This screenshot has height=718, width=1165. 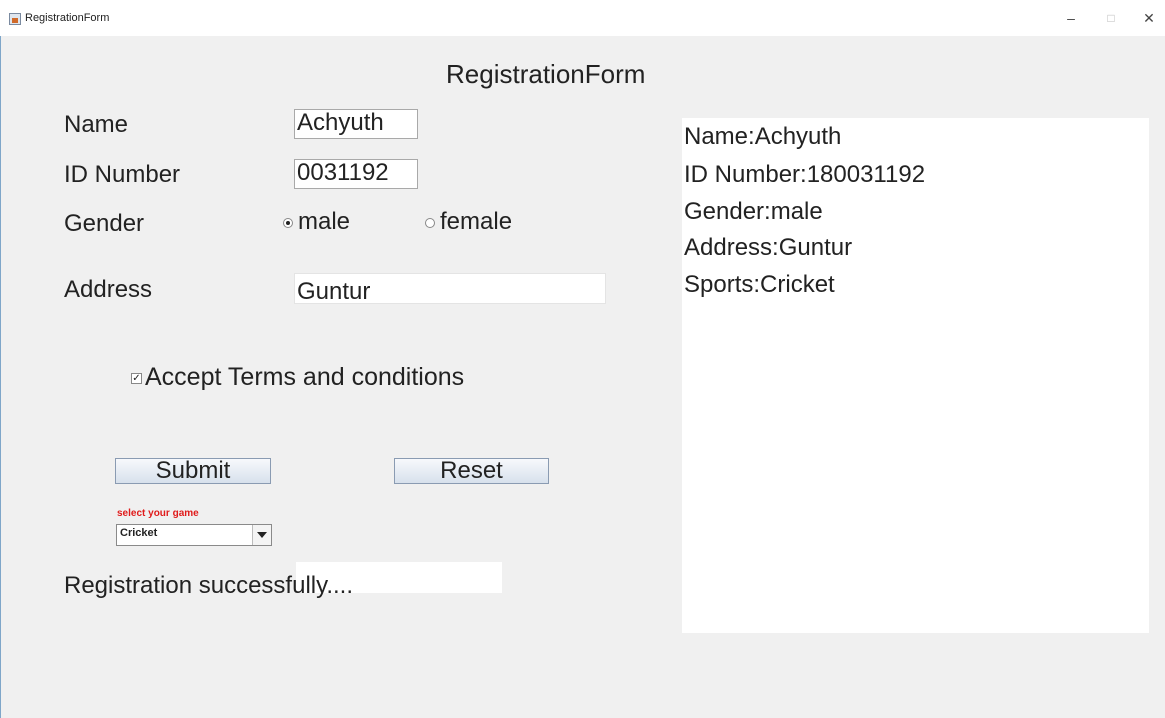 I want to click on output-line-address: Address:Guntur, so click(x=768, y=247).